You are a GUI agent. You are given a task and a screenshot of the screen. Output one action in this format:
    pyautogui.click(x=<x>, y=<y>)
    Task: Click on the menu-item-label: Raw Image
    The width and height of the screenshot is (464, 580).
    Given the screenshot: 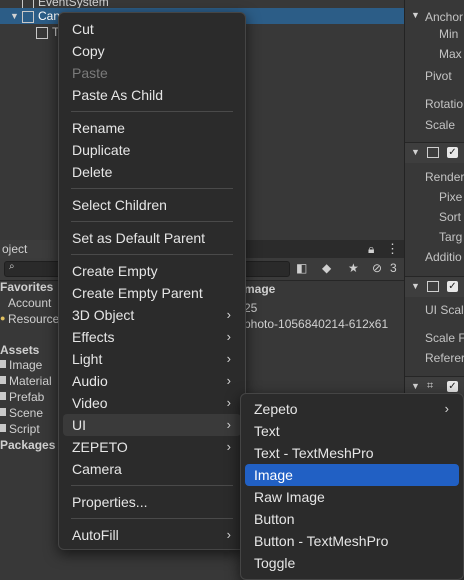 What is the action you would take?
    pyautogui.click(x=289, y=497)
    